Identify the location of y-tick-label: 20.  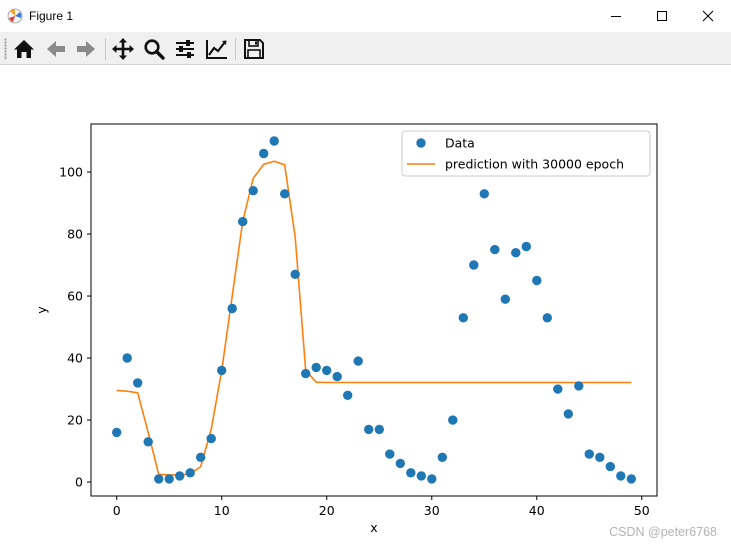
(75, 420).